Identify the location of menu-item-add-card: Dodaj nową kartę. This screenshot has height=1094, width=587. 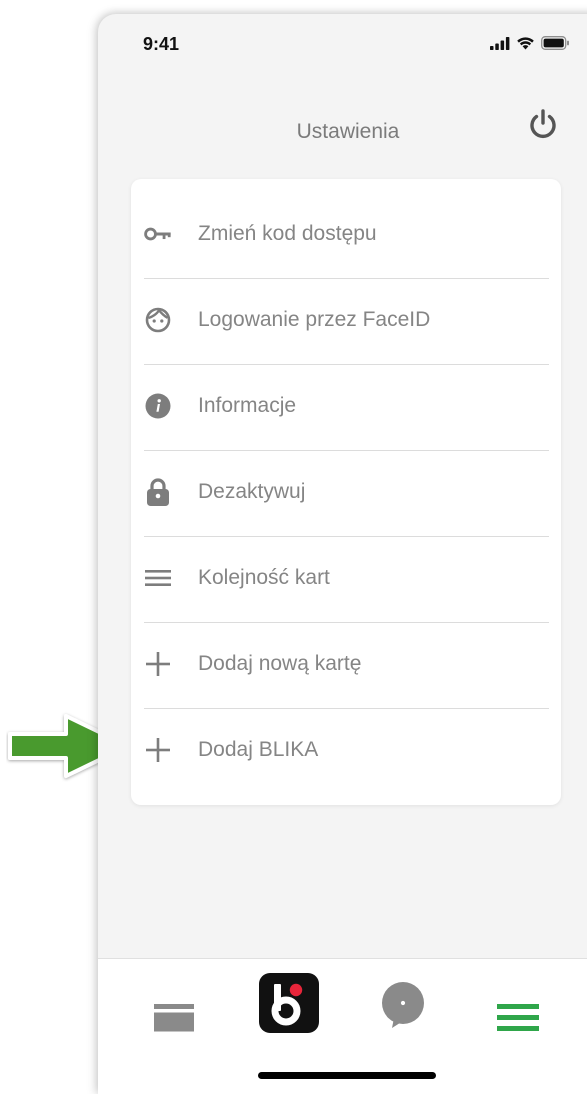
(346, 665).